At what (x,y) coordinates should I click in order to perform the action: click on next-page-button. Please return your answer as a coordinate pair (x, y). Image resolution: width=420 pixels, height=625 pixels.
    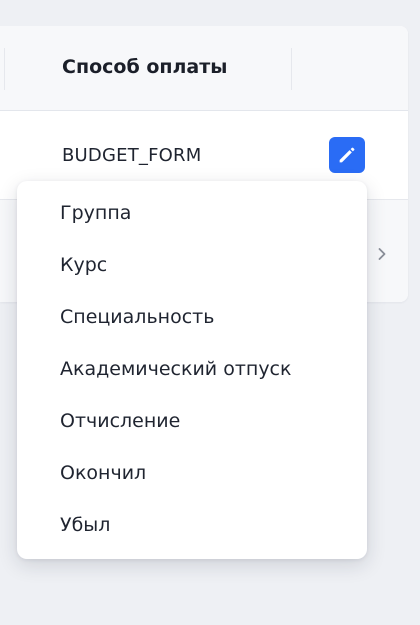
    Looking at the image, I should click on (382, 254).